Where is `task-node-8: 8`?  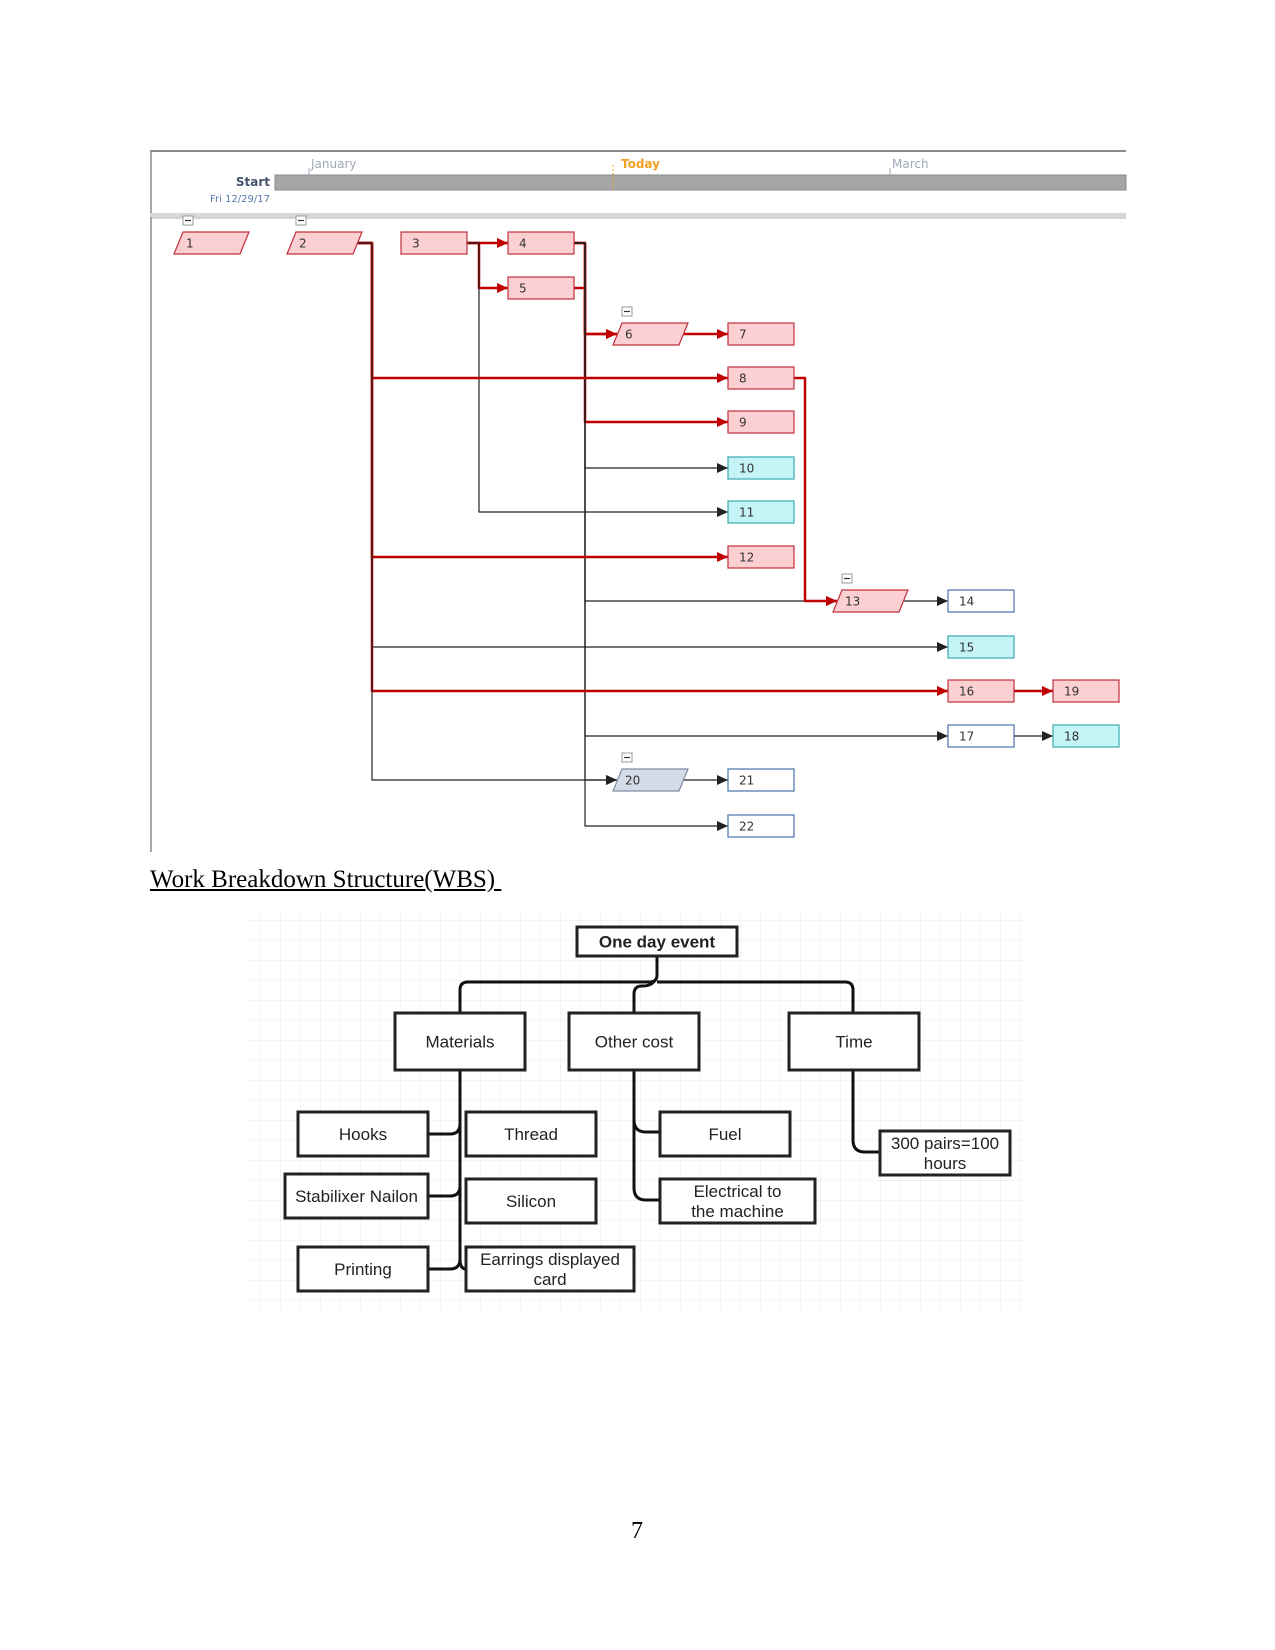 task-node-8: 8 is located at coordinates (761, 378).